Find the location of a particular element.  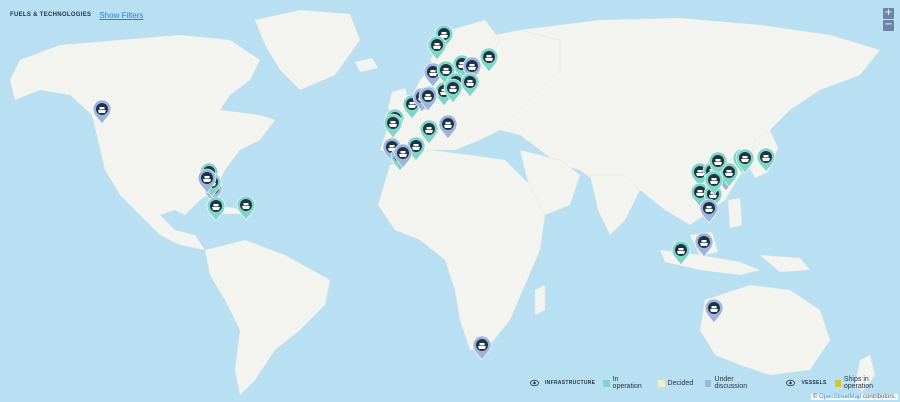

madagascar is located at coordinates (540, 300).